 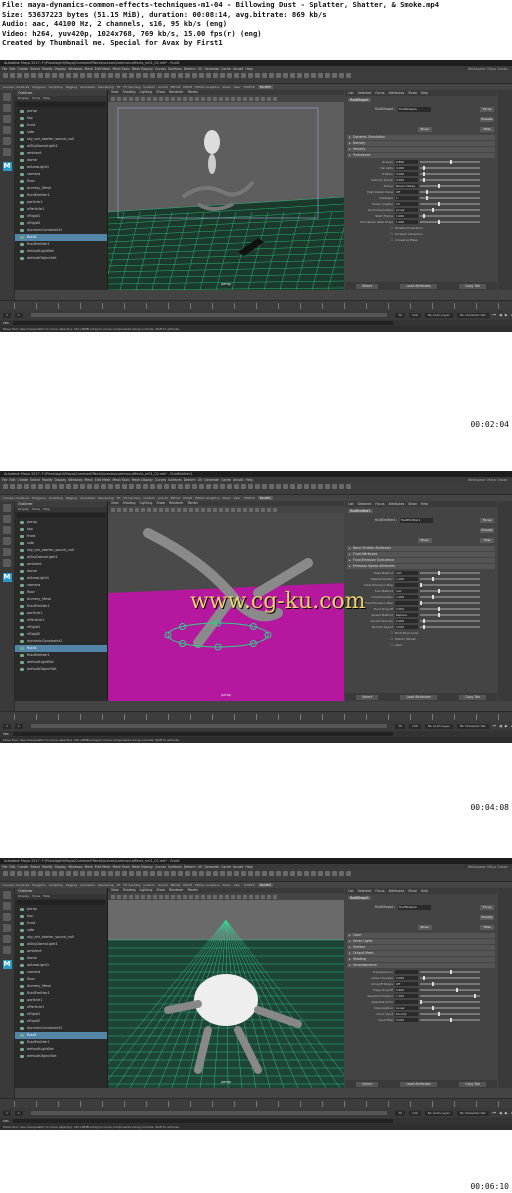 I want to click on node-tab: fluidEmitter1, so click(x=360, y=511).